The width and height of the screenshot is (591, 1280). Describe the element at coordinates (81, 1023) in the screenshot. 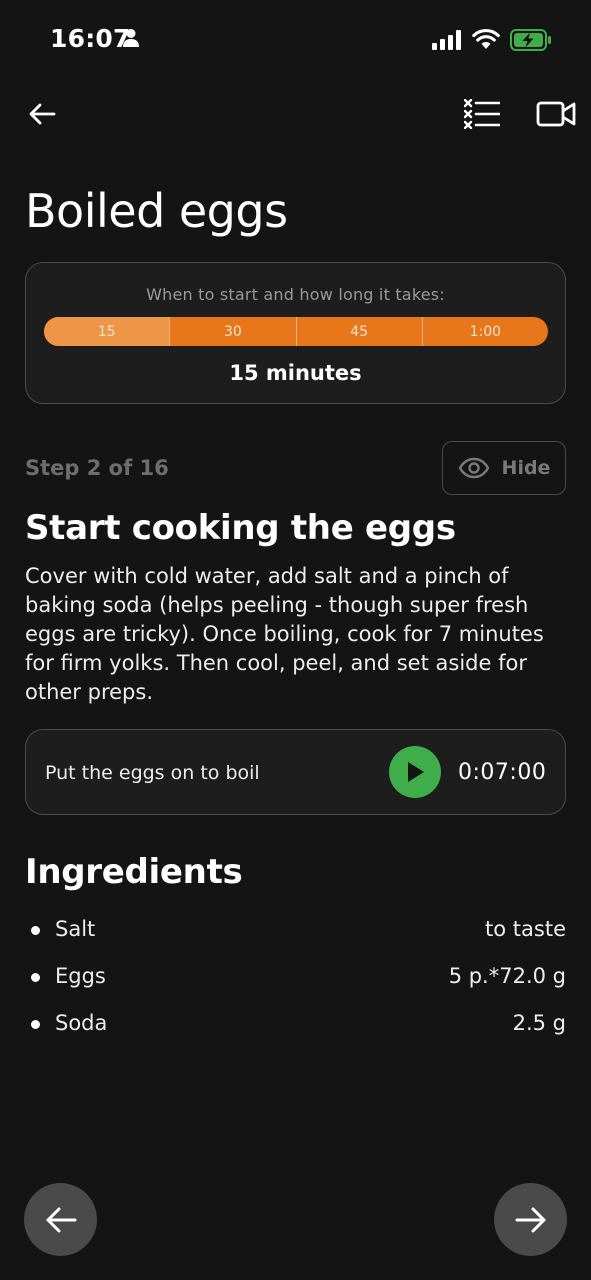

I see `ingredient-name: Soda` at that location.